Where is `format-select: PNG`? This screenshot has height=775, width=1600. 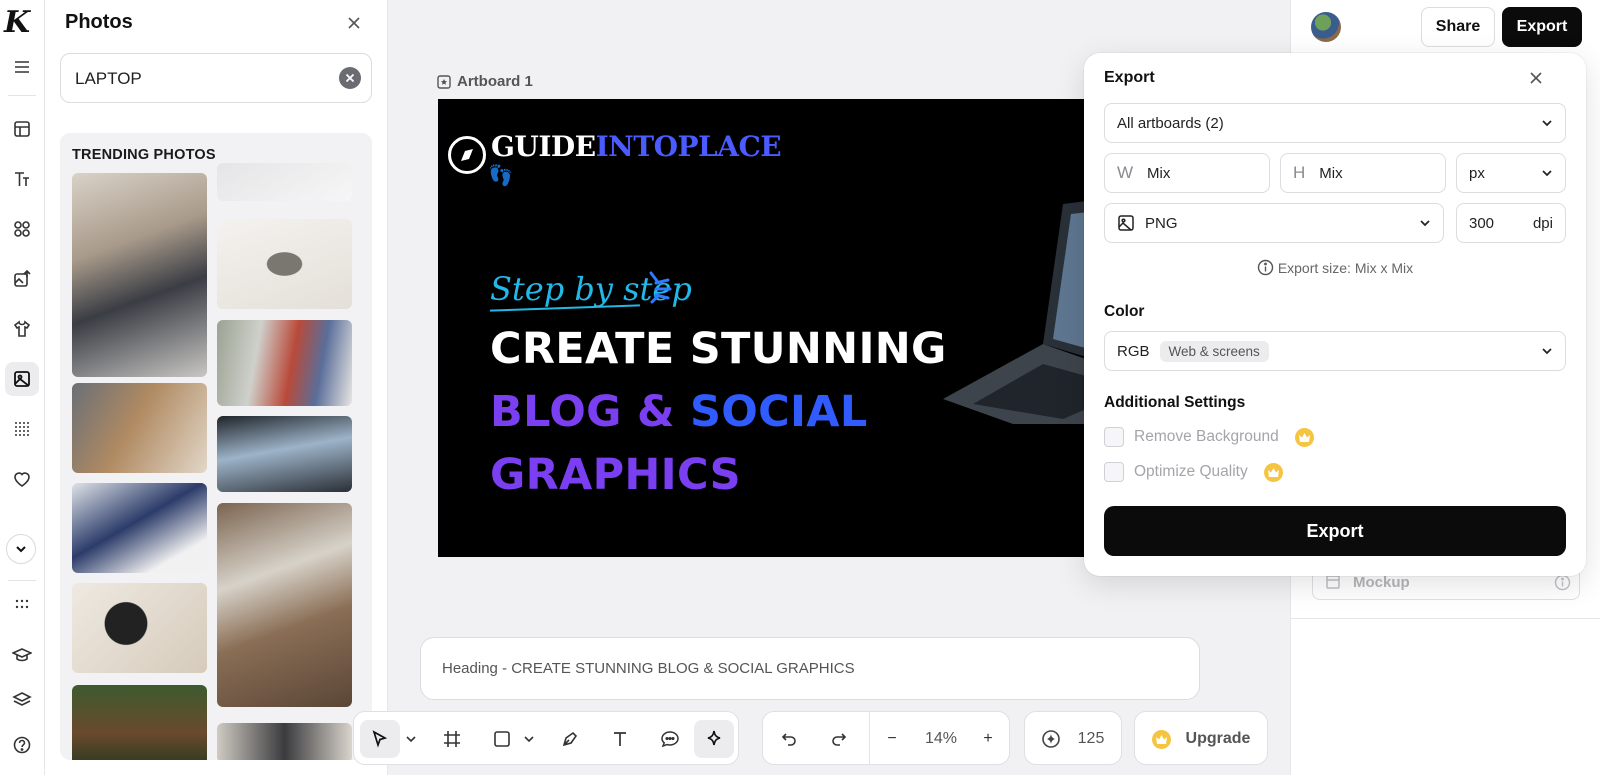 format-select: PNG is located at coordinates (1274, 223).